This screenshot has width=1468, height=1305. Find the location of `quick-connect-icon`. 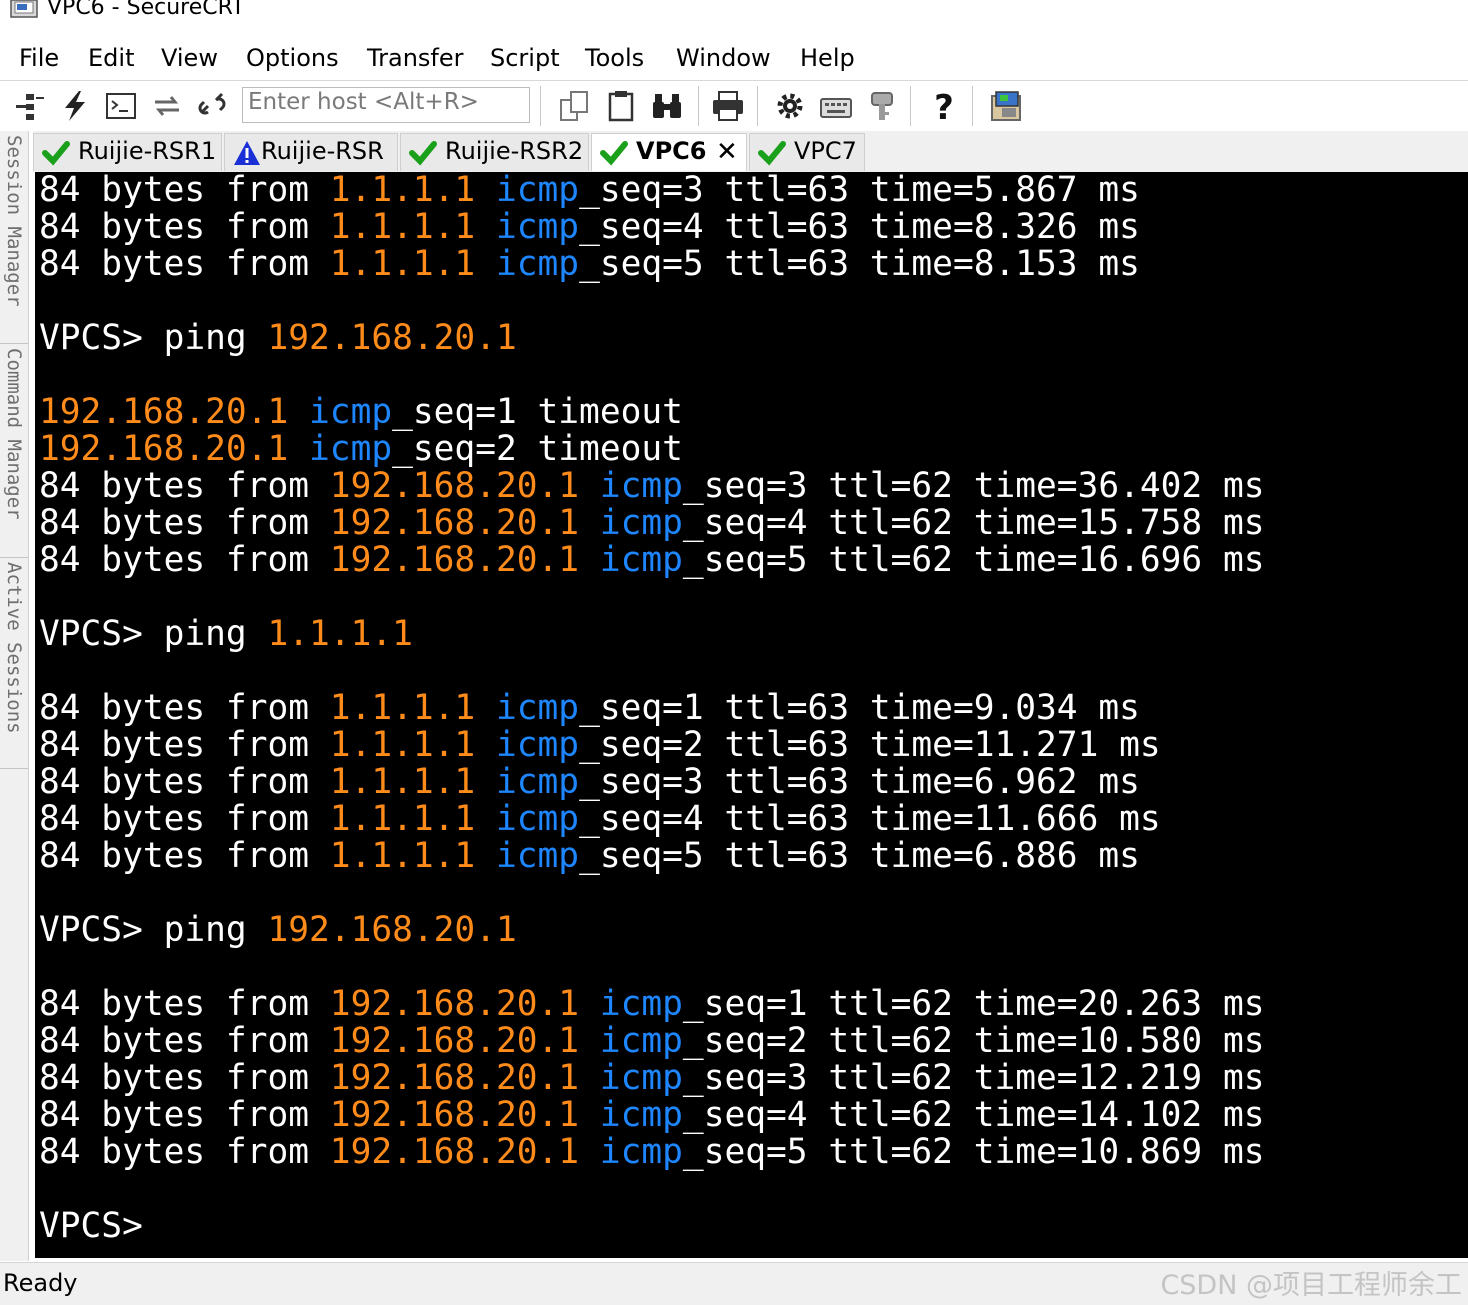

quick-connect-icon is located at coordinates (75, 106).